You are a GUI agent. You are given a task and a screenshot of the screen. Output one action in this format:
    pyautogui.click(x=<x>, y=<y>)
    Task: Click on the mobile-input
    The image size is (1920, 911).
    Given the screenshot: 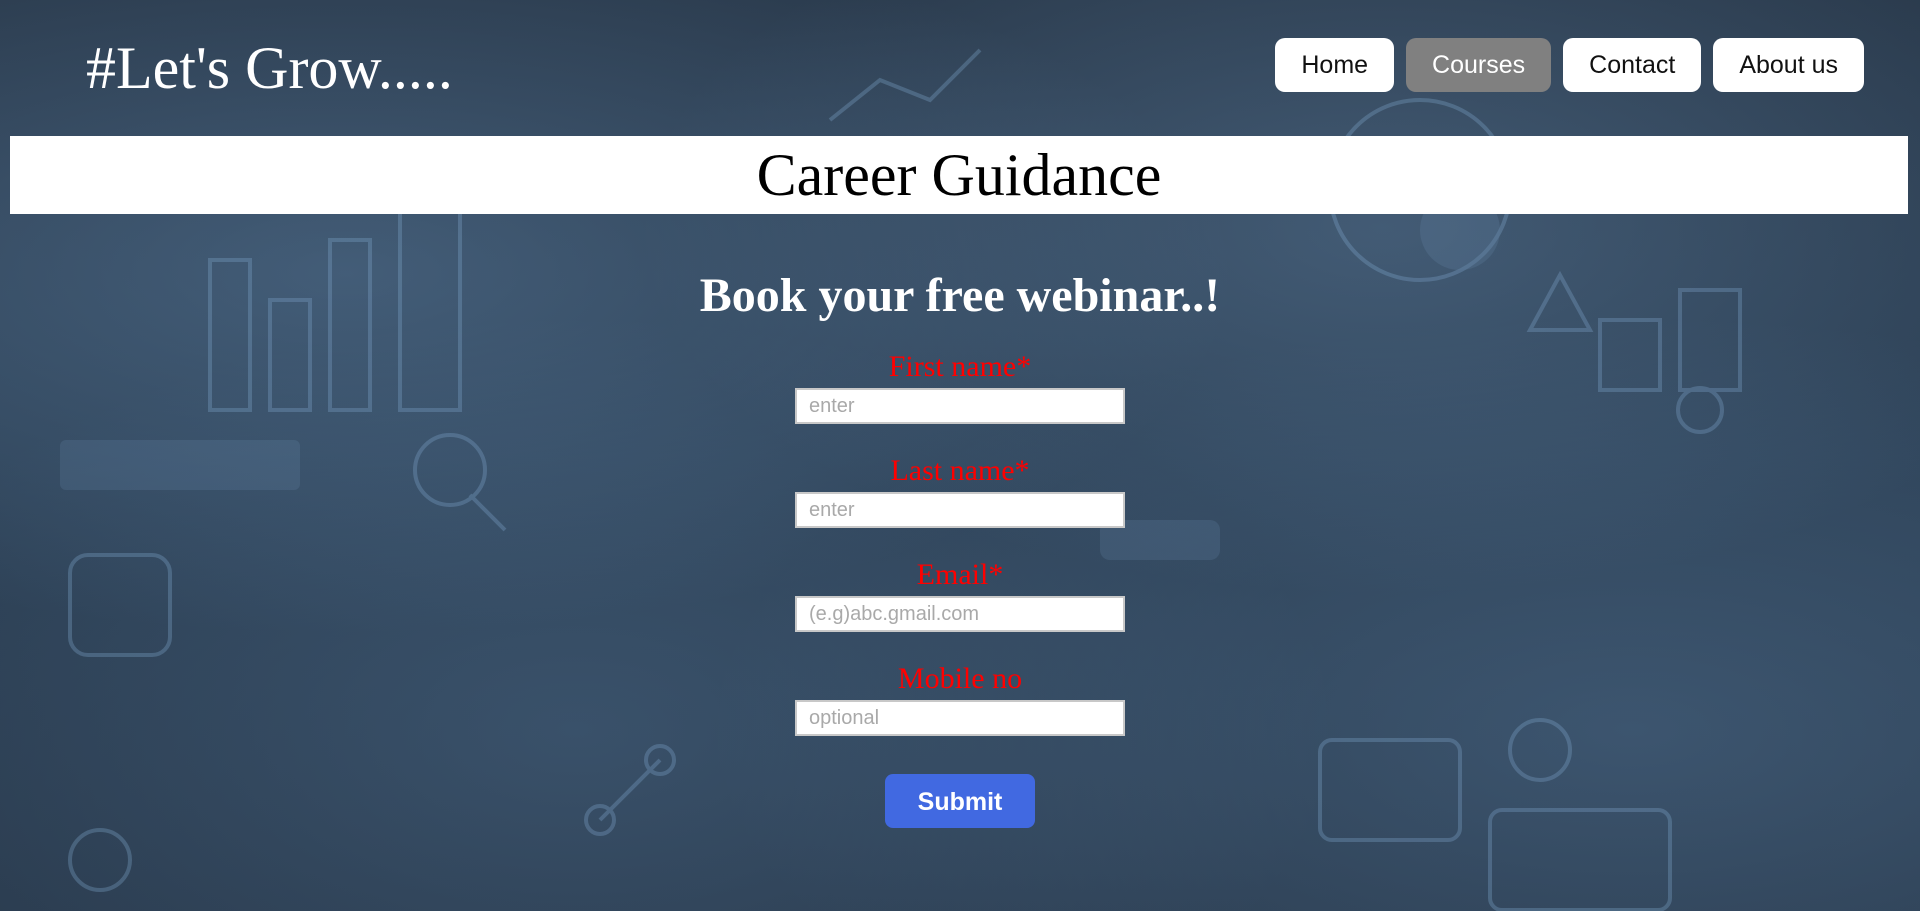 What is the action you would take?
    pyautogui.click(x=960, y=718)
    